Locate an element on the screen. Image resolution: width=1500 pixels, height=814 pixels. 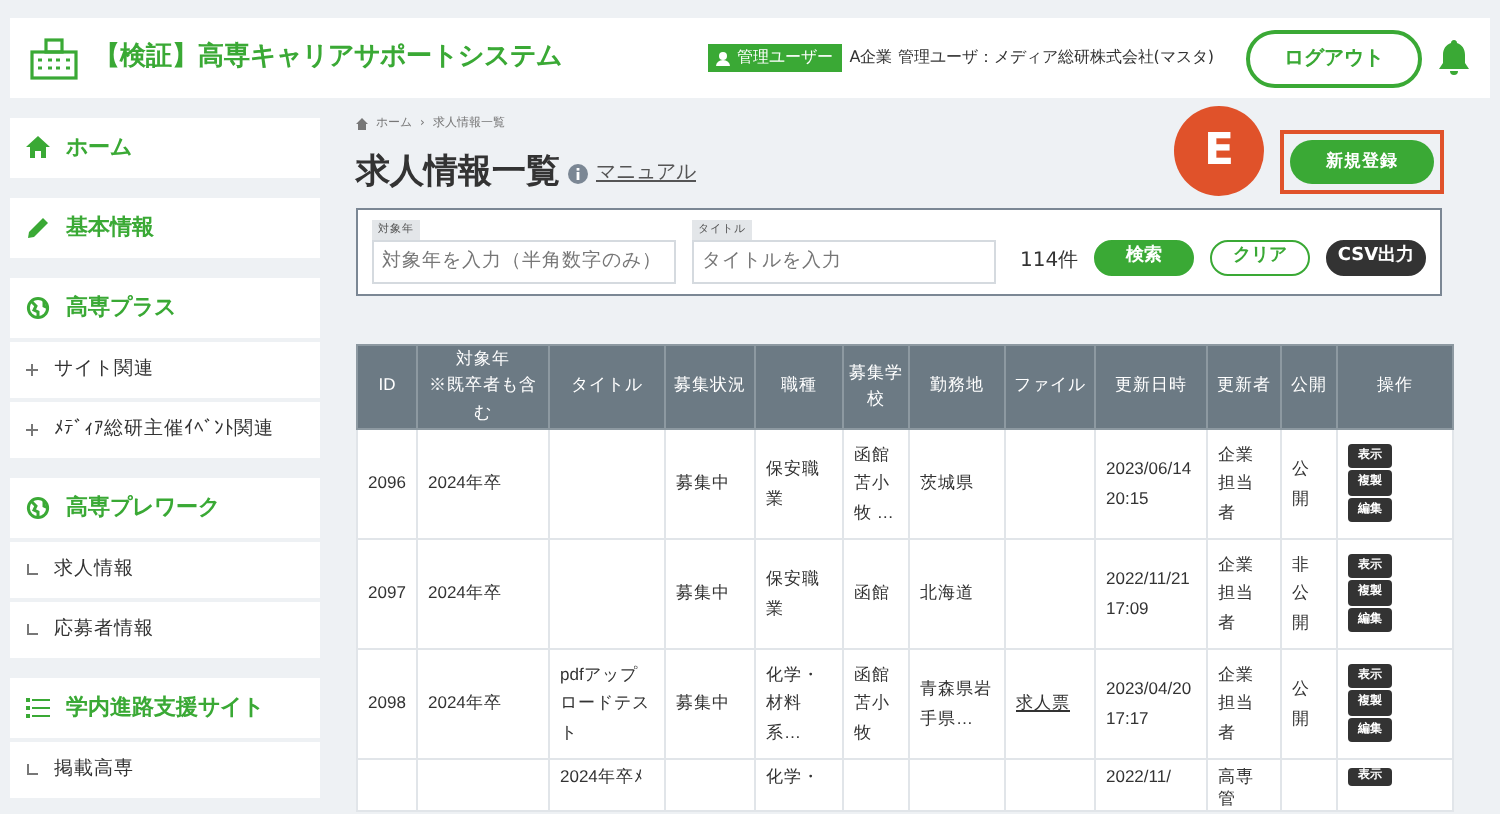
page-title: 求人情報一覧 is located at coordinates (458, 173).